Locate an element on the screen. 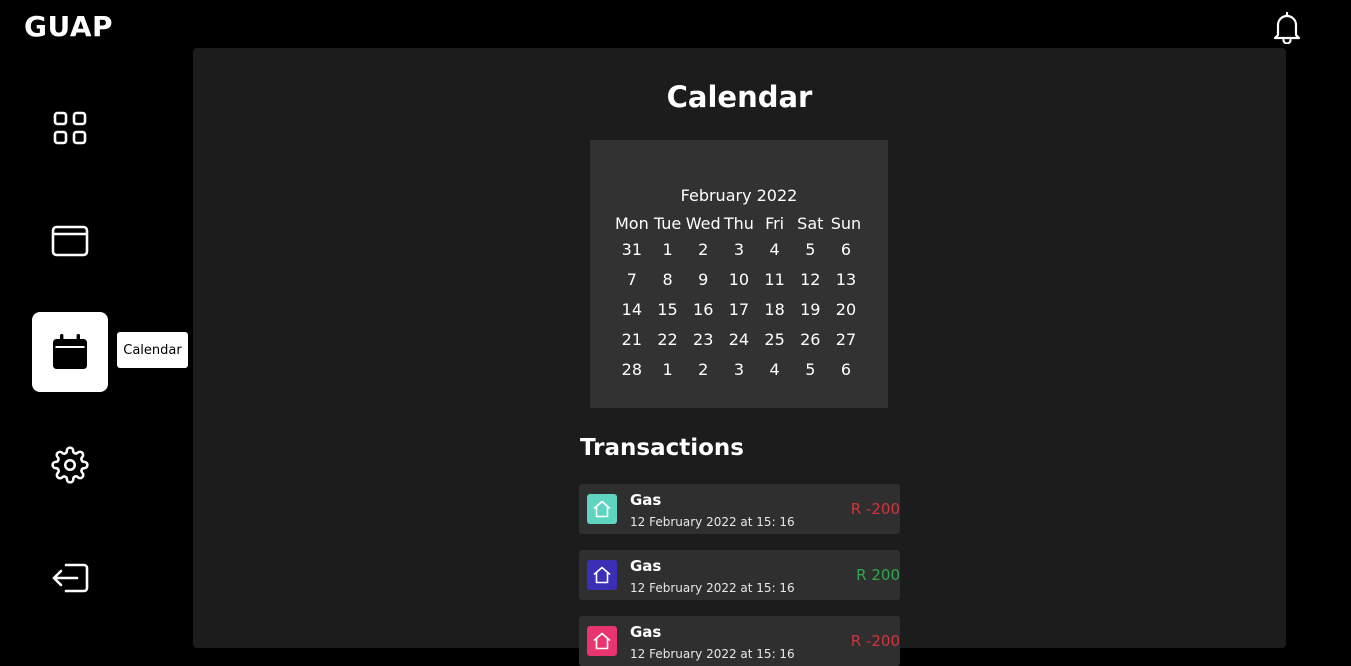 The height and width of the screenshot is (666, 1351). calendar-day: 15 is located at coordinates (668, 309).